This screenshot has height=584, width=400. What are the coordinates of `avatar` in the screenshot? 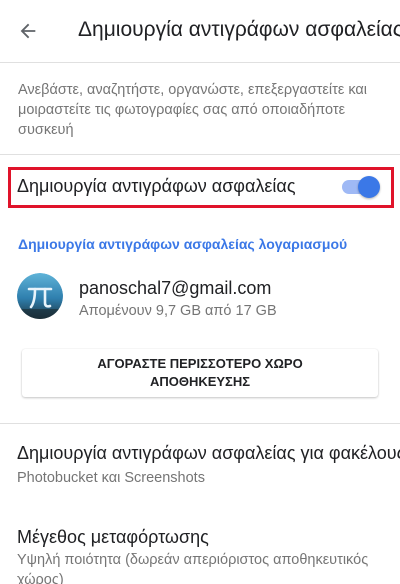 It's located at (40, 296).